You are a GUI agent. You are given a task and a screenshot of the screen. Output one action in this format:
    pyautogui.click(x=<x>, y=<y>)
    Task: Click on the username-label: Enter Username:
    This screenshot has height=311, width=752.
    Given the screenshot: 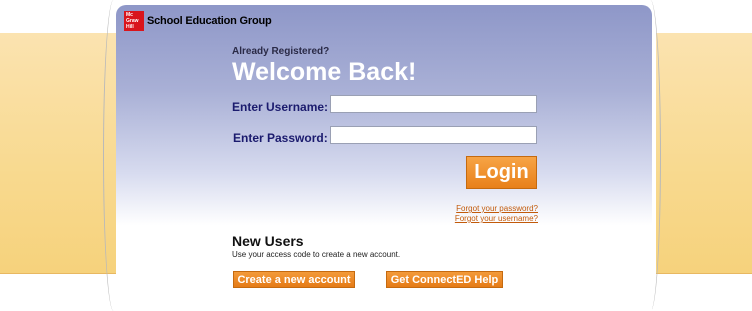 What is the action you would take?
    pyautogui.click(x=280, y=107)
    